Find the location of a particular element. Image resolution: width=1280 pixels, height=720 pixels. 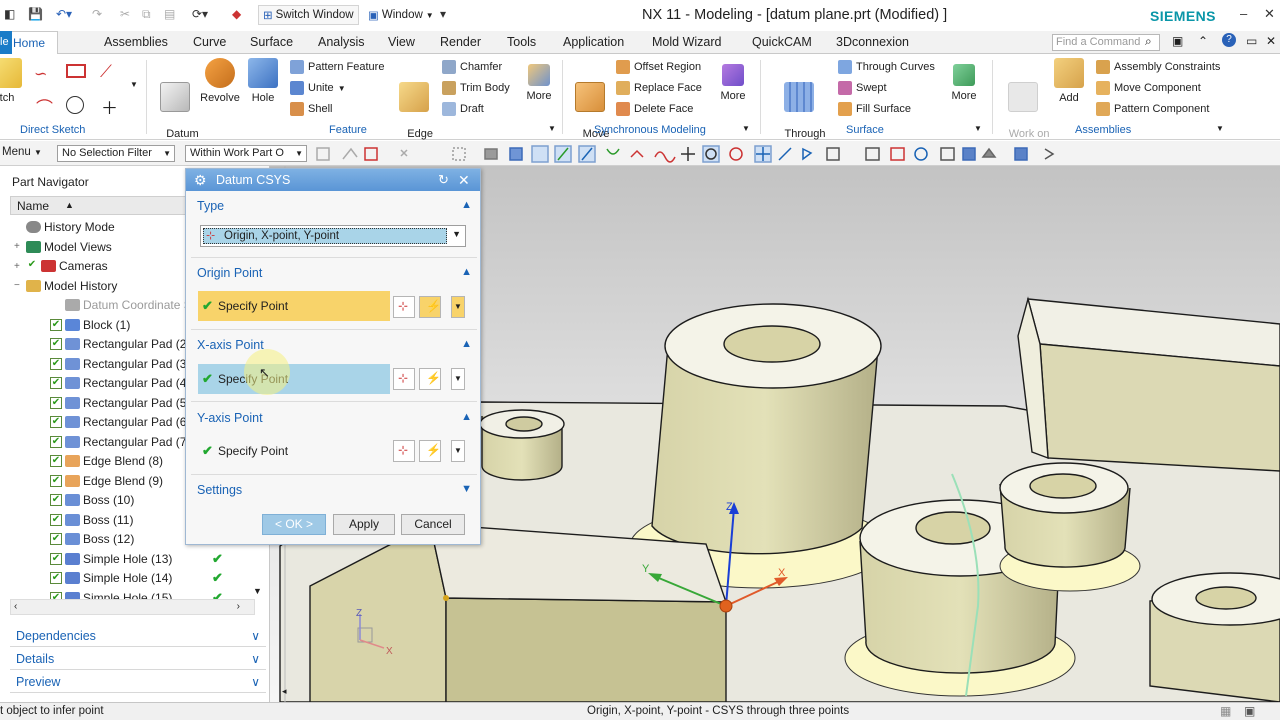

tree-row: History Mode is located at coordinates (64, 227).